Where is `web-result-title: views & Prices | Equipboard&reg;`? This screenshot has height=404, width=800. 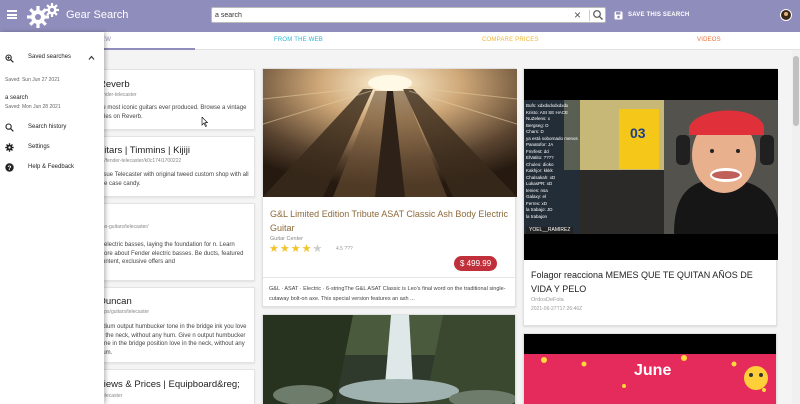 web-result-title: views & Prices | Equipboard&reg; is located at coordinates (169, 384).